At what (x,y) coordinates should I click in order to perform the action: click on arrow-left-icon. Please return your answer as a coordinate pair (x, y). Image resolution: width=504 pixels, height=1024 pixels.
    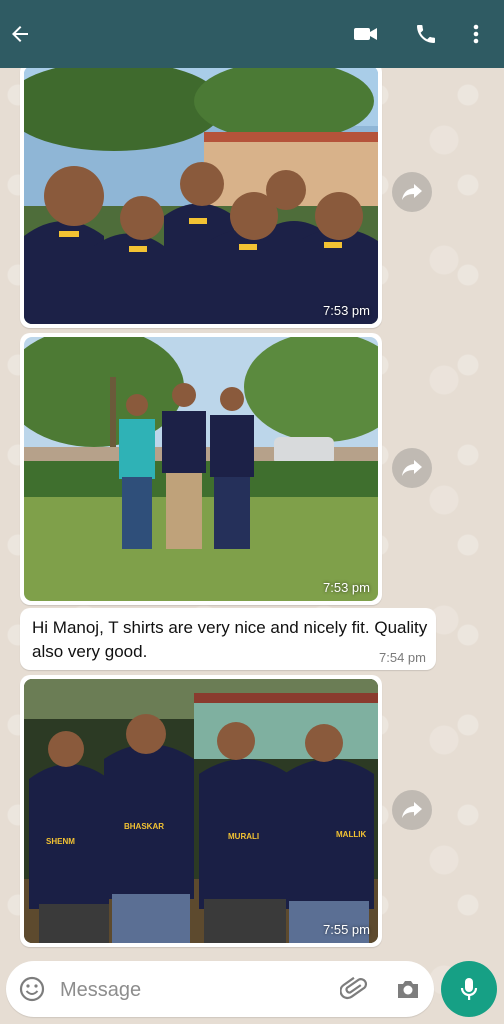
    Looking at the image, I should click on (20, 34).